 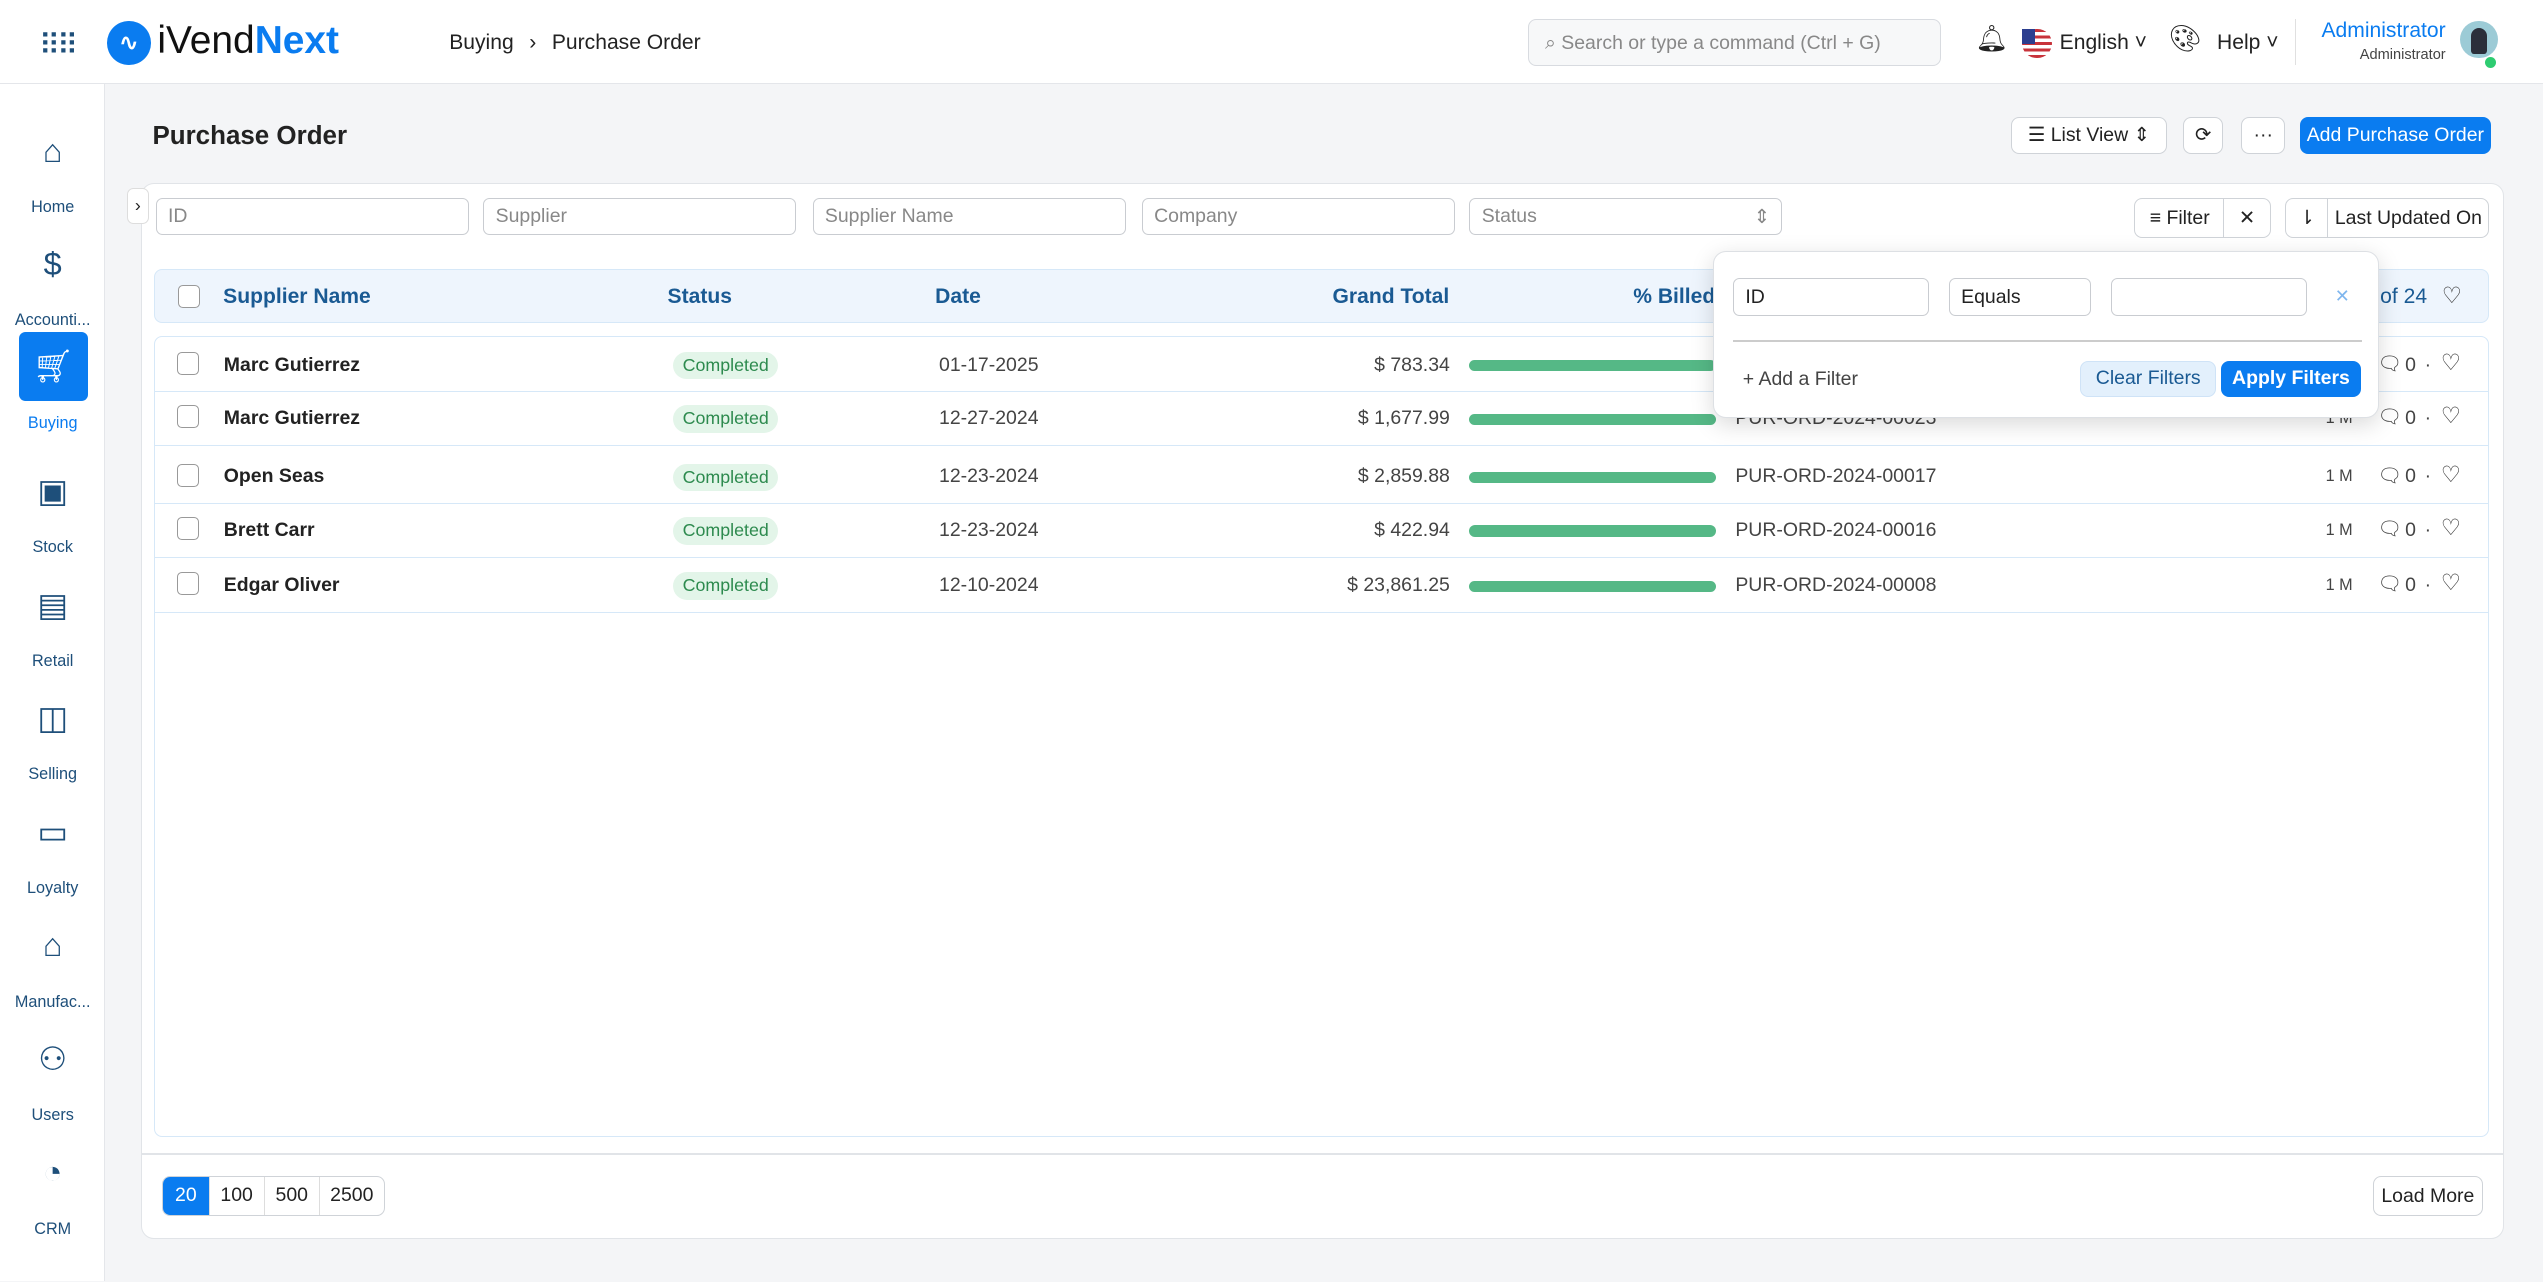 What do you see at coordinates (1370, 297) in the screenshot?
I see `col-grand-total: Grand Total` at bounding box center [1370, 297].